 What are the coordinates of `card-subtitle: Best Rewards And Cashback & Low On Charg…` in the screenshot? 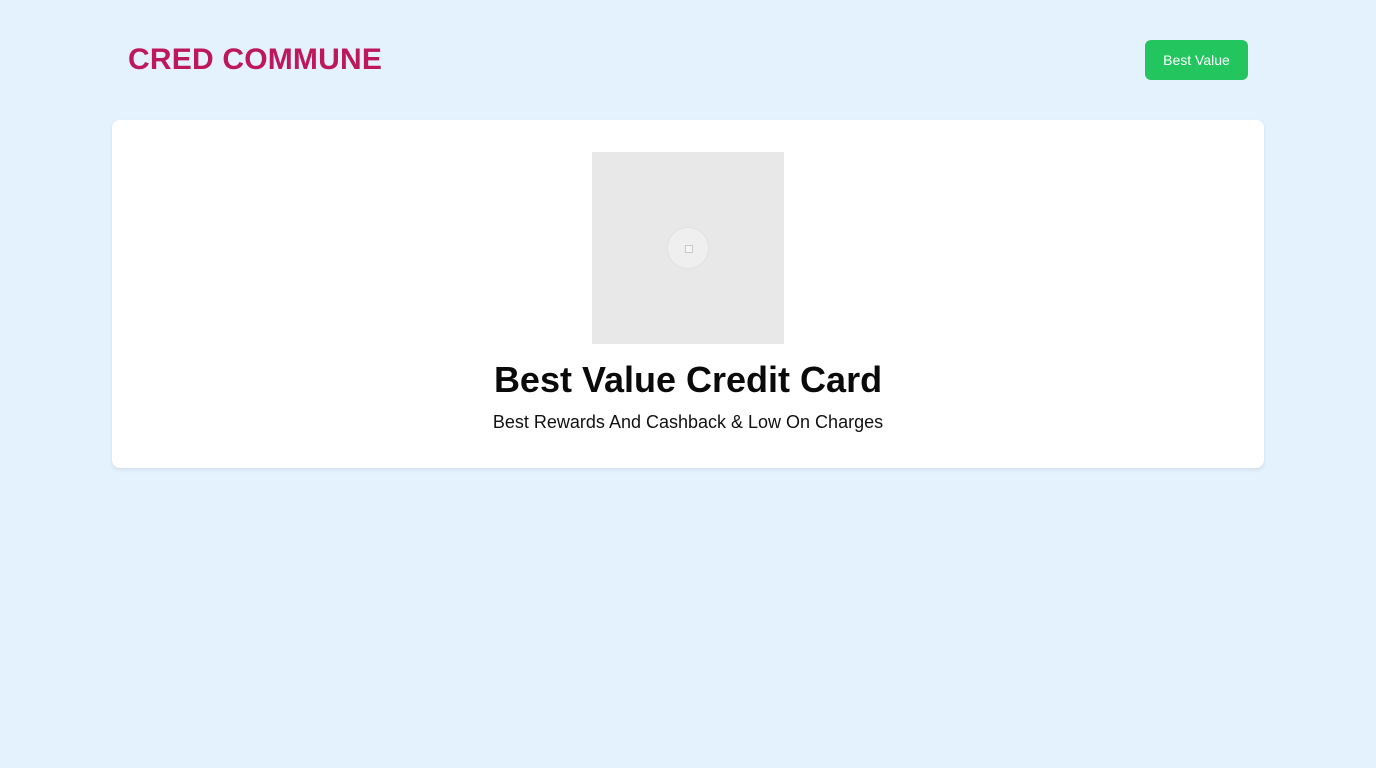 It's located at (688, 422).